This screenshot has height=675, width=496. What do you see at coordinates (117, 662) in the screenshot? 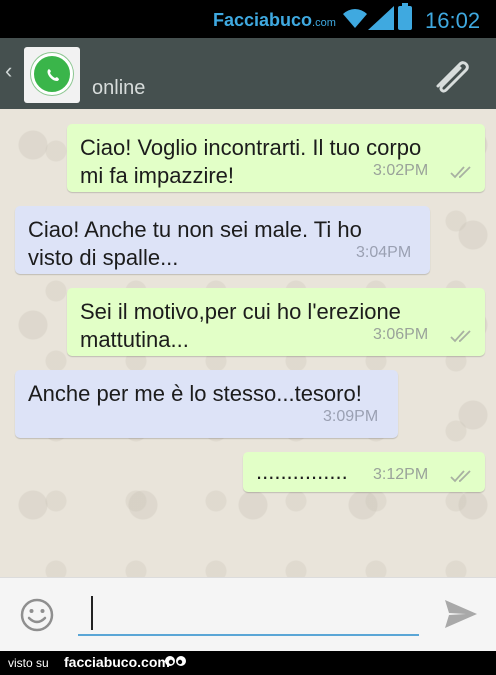
I see `footer-site: facciabuco.com` at bounding box center [117, 662].